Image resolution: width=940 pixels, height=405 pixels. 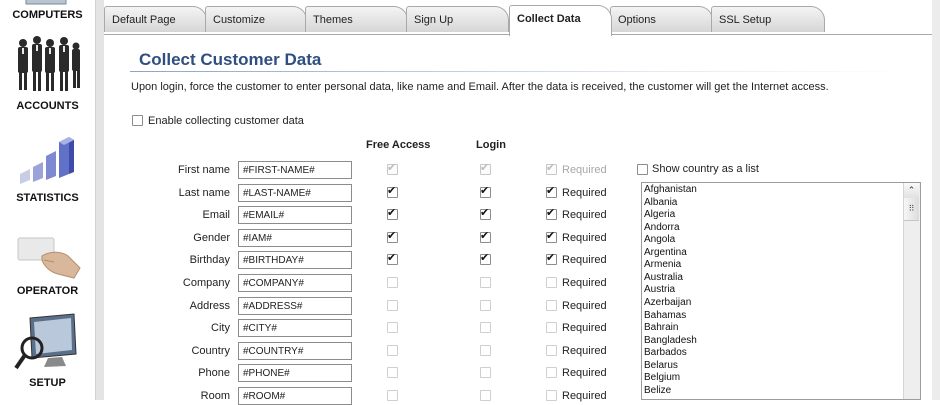 What do you see at coordinates (560, 20) in the screenshot?
I see `tab-collect-data: Collect Data` at bounding box center [560, 20].